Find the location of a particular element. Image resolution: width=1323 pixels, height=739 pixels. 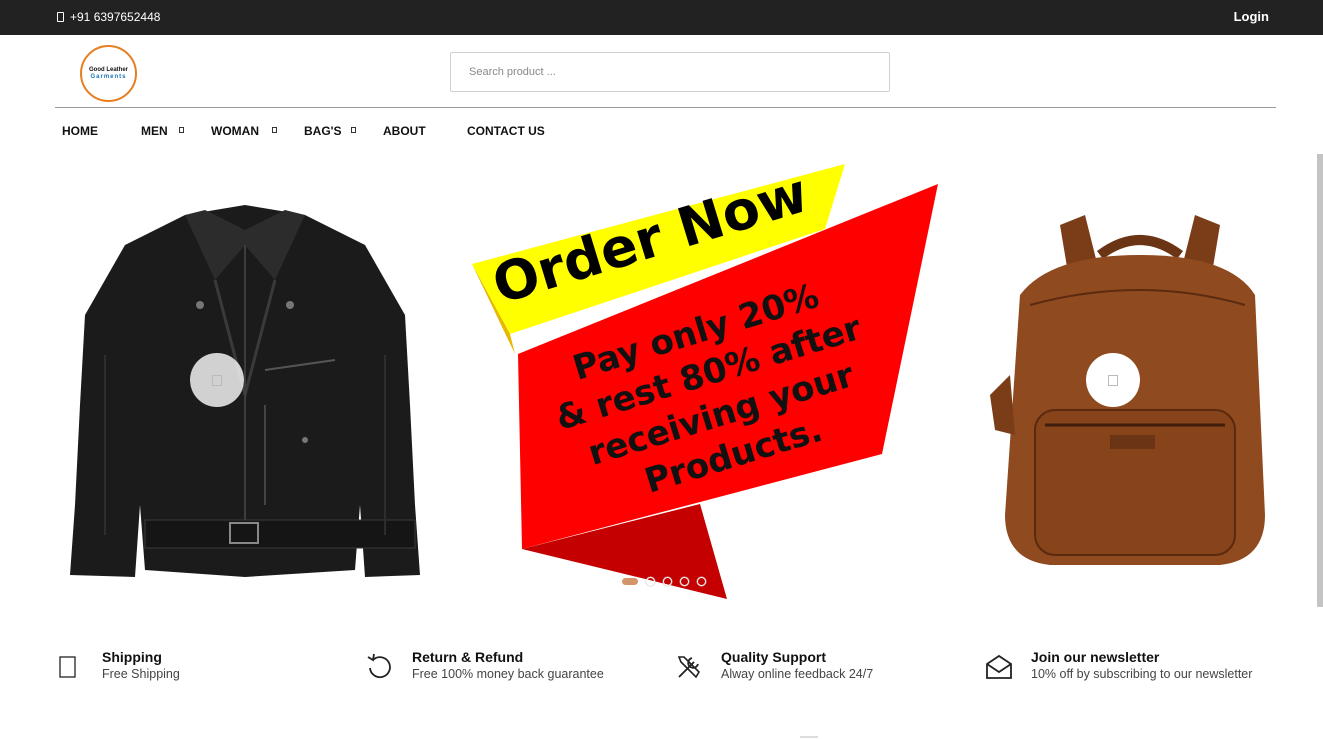

arrow-left-icon is located at coordinates (217, 380).